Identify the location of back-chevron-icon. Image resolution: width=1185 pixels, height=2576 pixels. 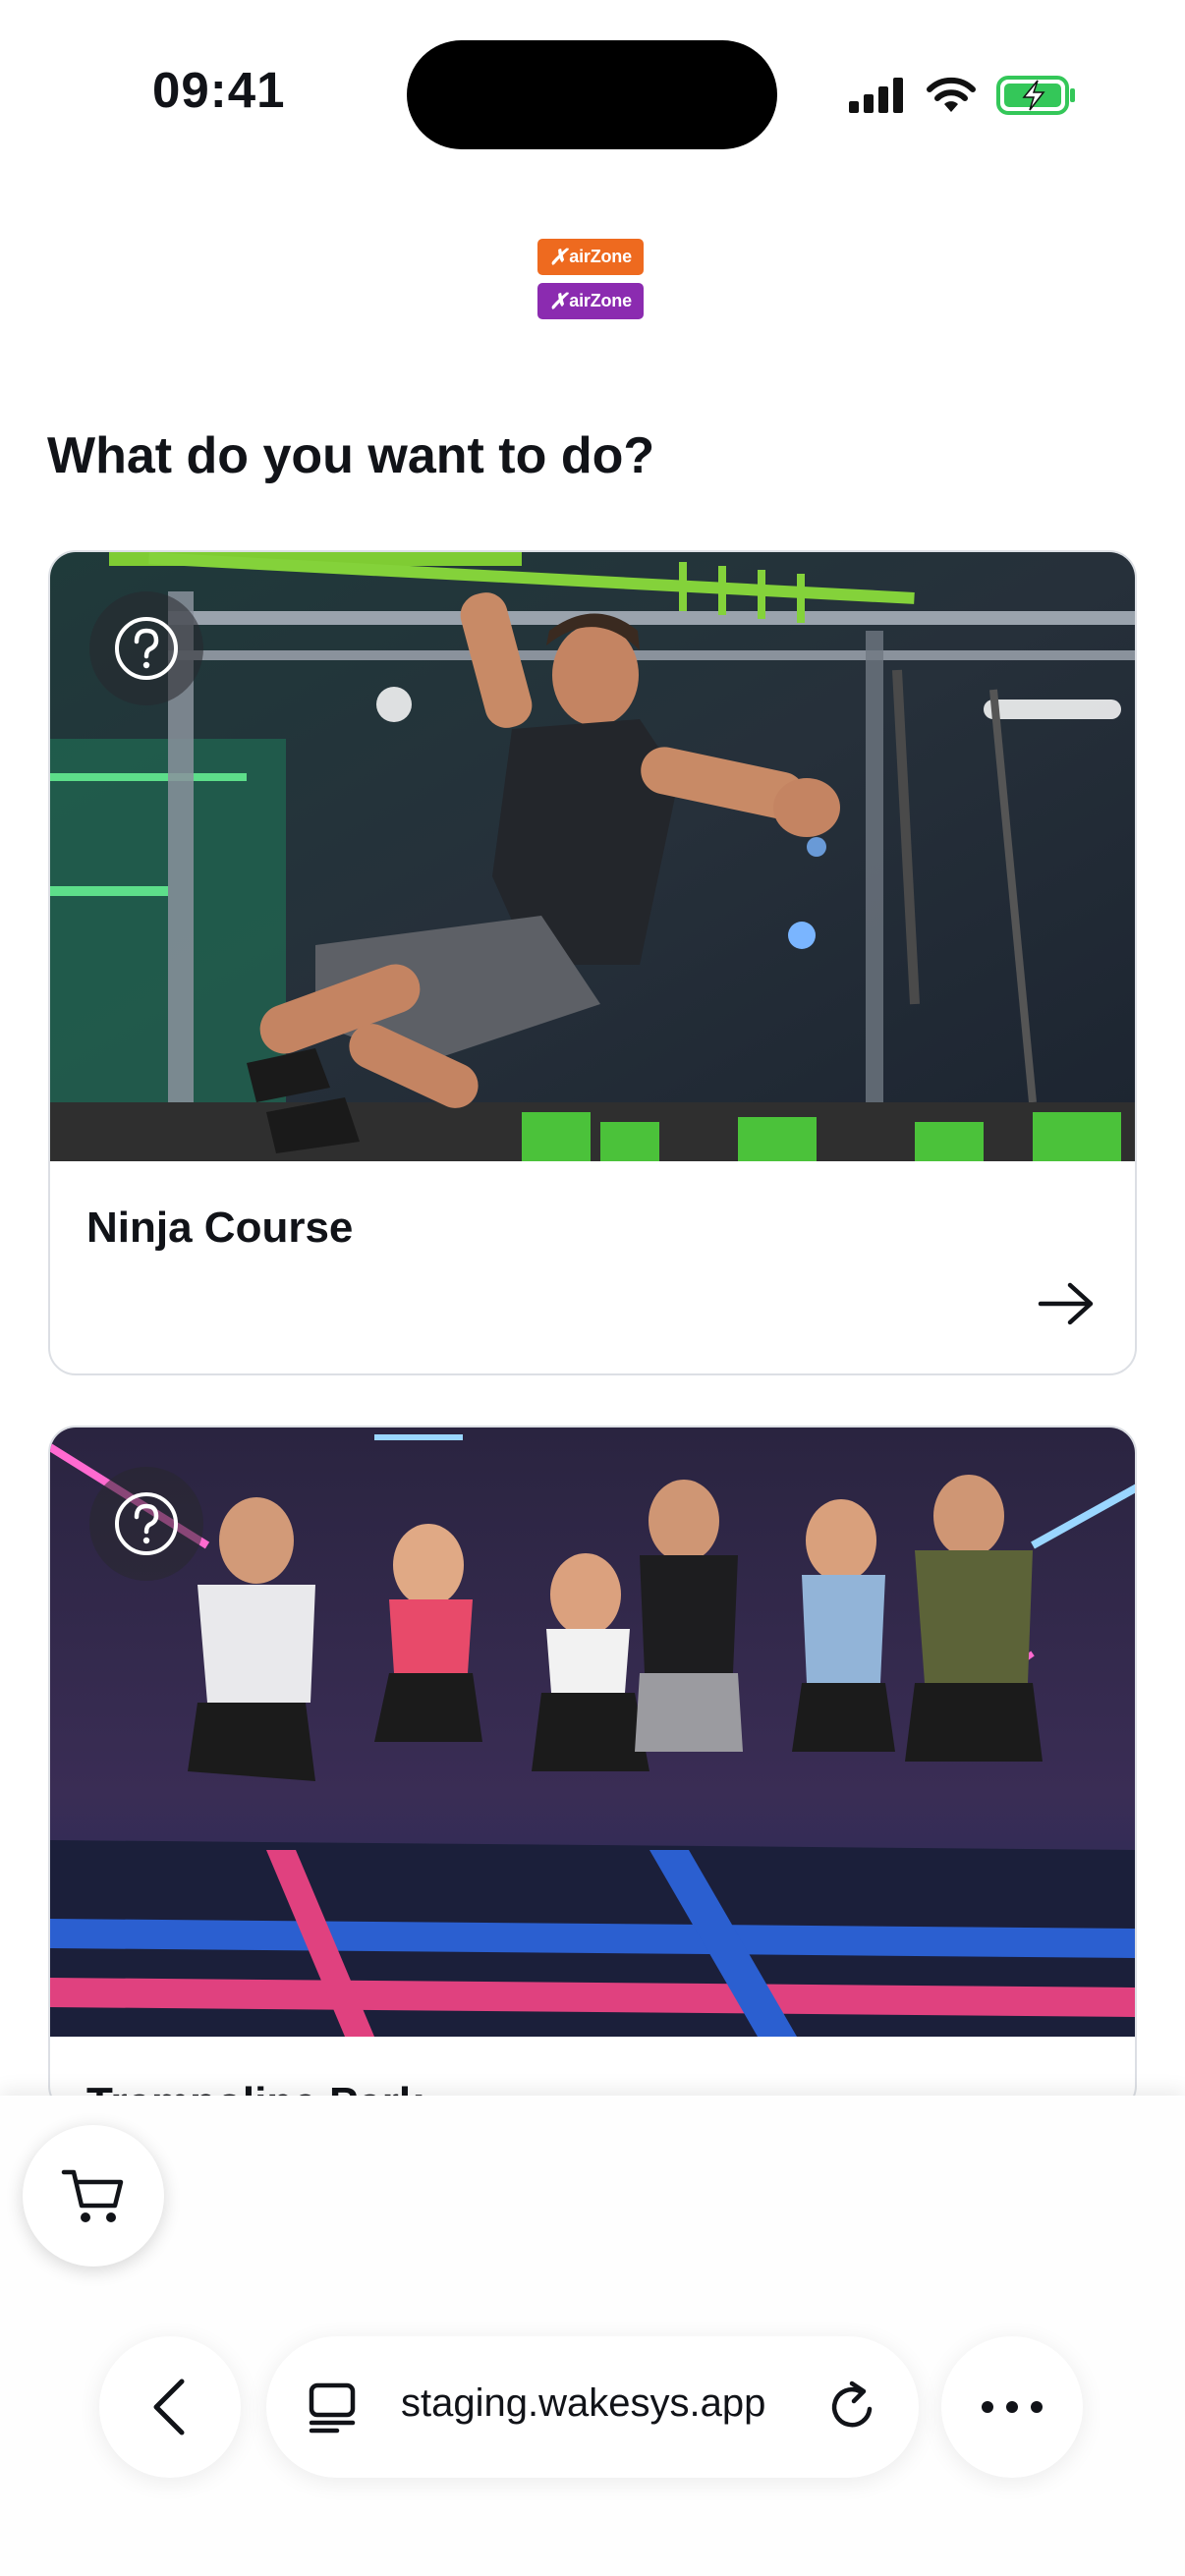
(169, 2407).